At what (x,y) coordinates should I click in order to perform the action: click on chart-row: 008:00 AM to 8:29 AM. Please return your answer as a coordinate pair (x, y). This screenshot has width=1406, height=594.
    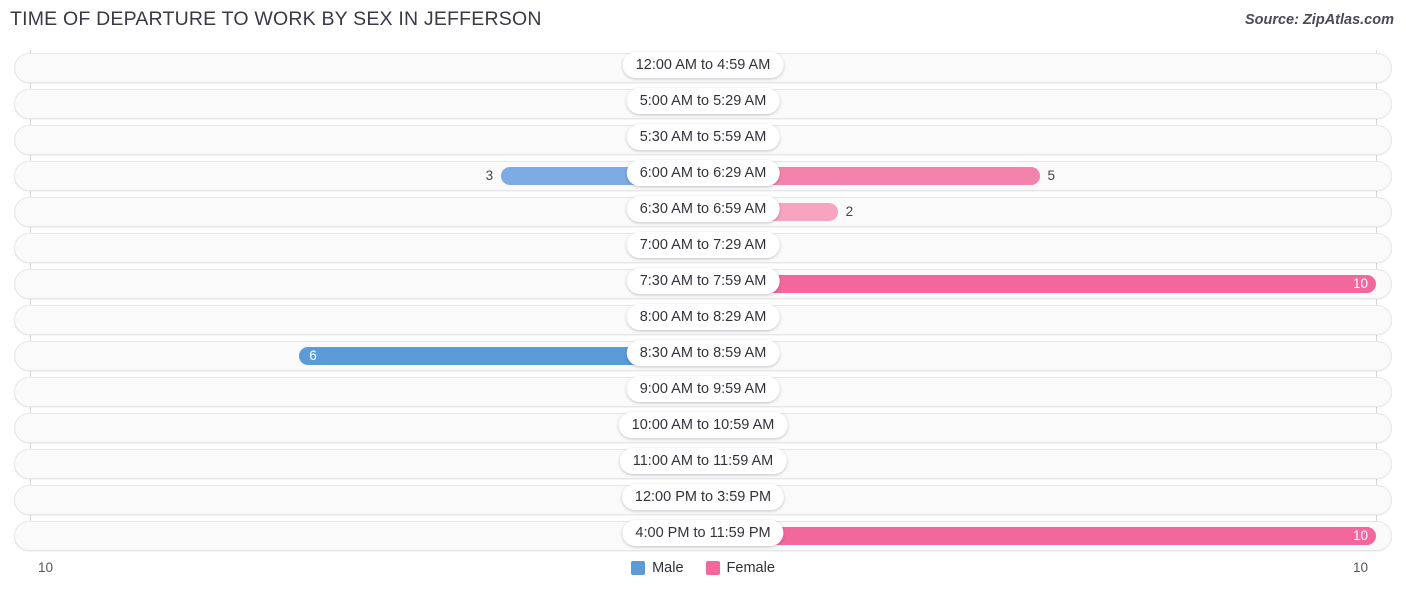
    Looking at the image, I should click on (703, 320).